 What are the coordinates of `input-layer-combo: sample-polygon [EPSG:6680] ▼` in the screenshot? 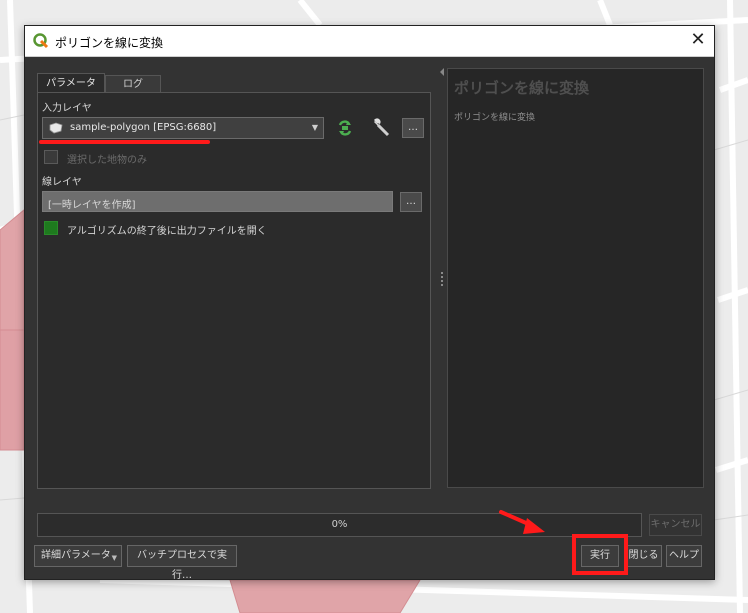 It's located at (183, 128).